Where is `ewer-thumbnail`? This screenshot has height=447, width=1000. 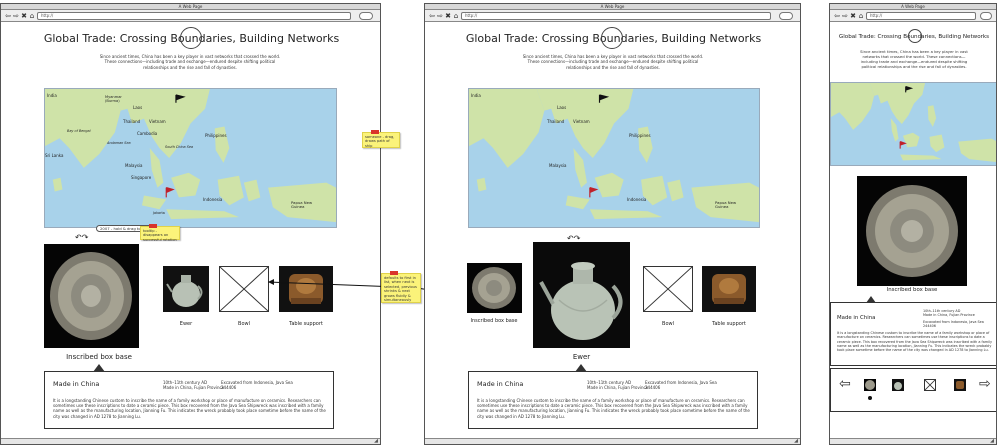
ewer-thumbnail is located at coordinates (186, 289).